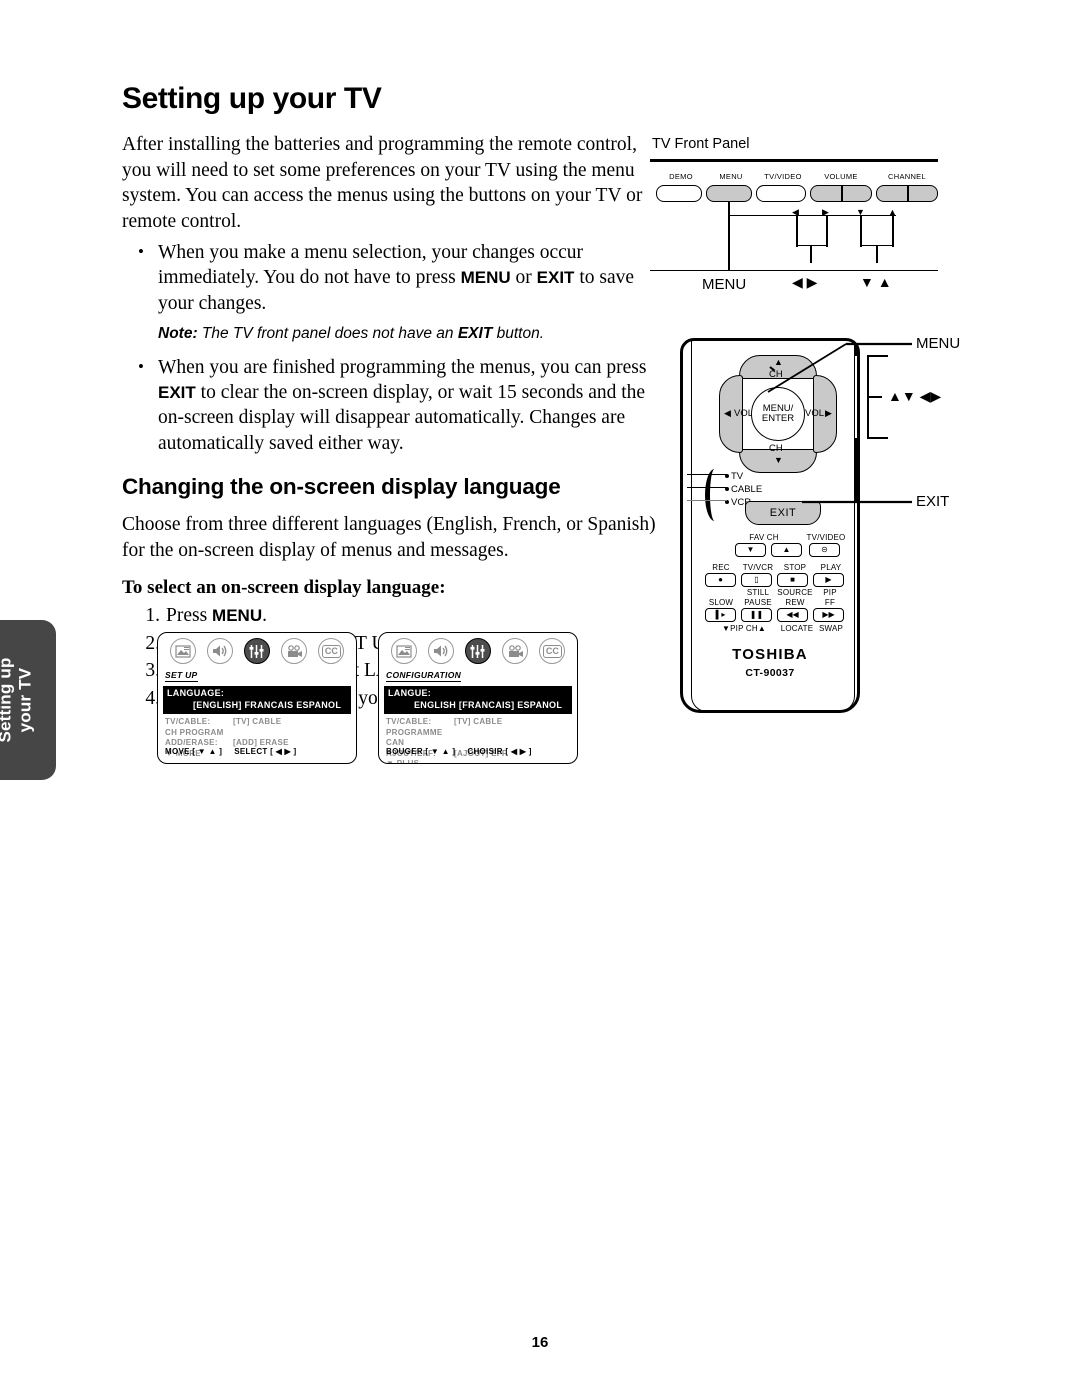 This screenshot has height=1397, width=1080. I want to click on dpad-left-arrow-icon: ◀, so click(727, 413).